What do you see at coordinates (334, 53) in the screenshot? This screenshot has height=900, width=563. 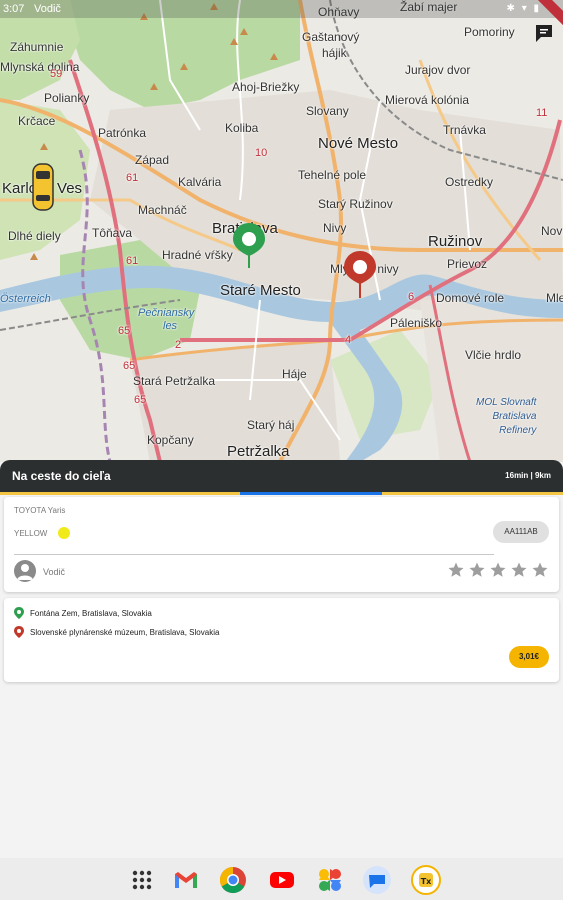 I see `map-place-label: hájik` at bounding box center [334, 53].